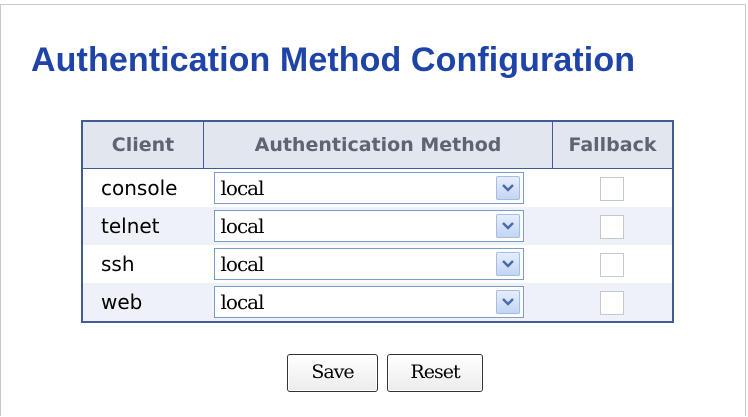  I want to click on client-cell: console, so click(143, 187).